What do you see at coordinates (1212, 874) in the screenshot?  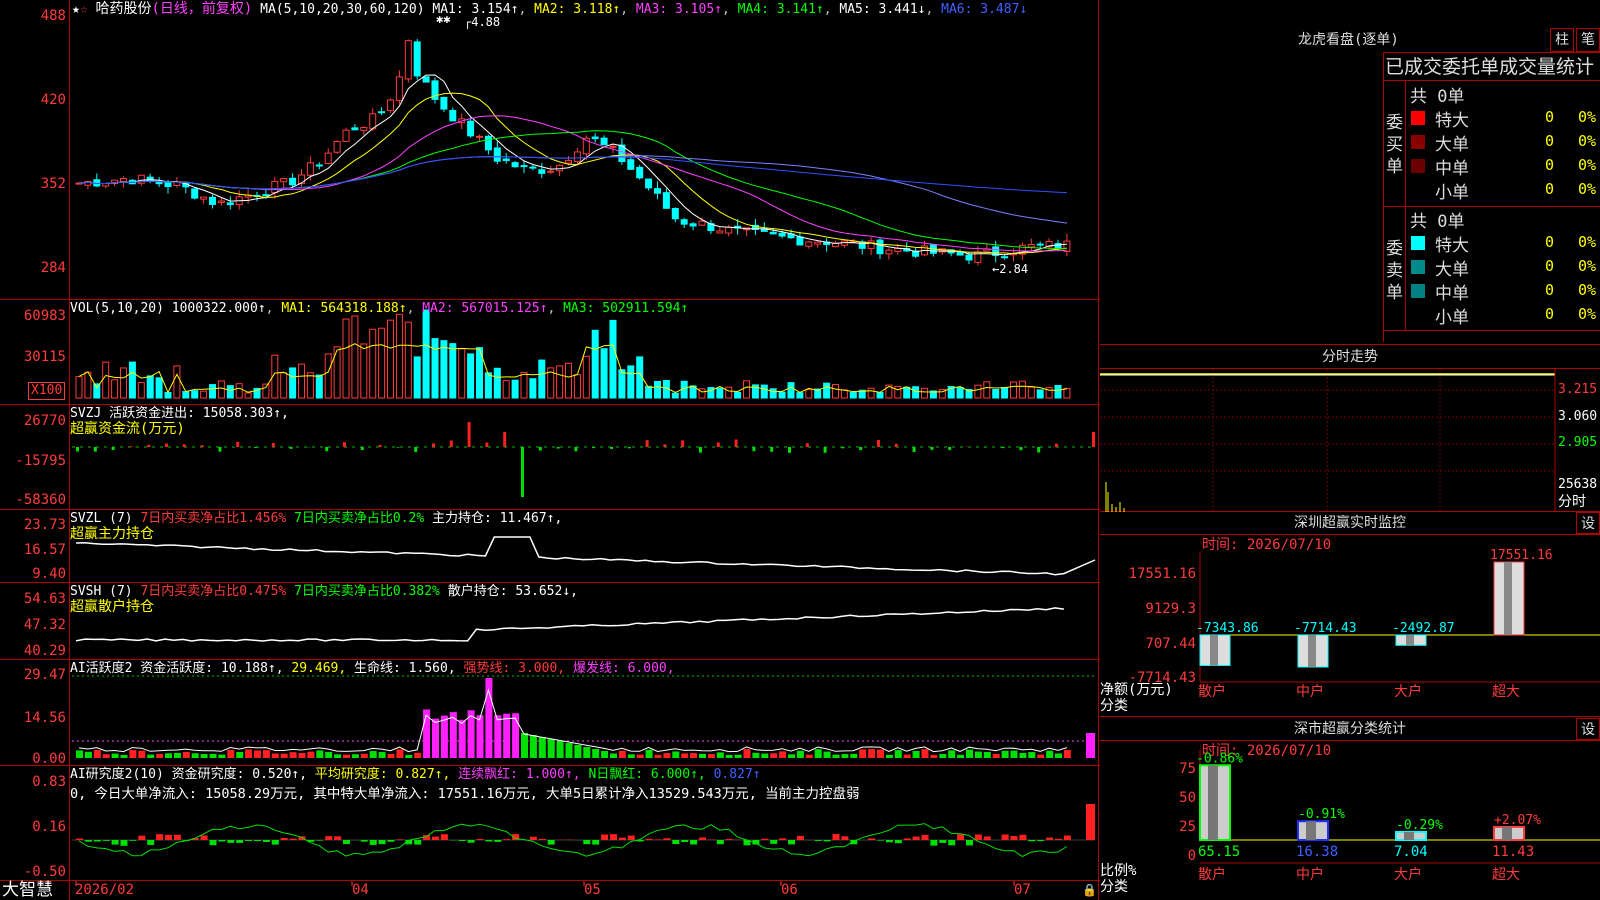 I see `classify-category-1: 散户` at bounding box center [1212, 874].